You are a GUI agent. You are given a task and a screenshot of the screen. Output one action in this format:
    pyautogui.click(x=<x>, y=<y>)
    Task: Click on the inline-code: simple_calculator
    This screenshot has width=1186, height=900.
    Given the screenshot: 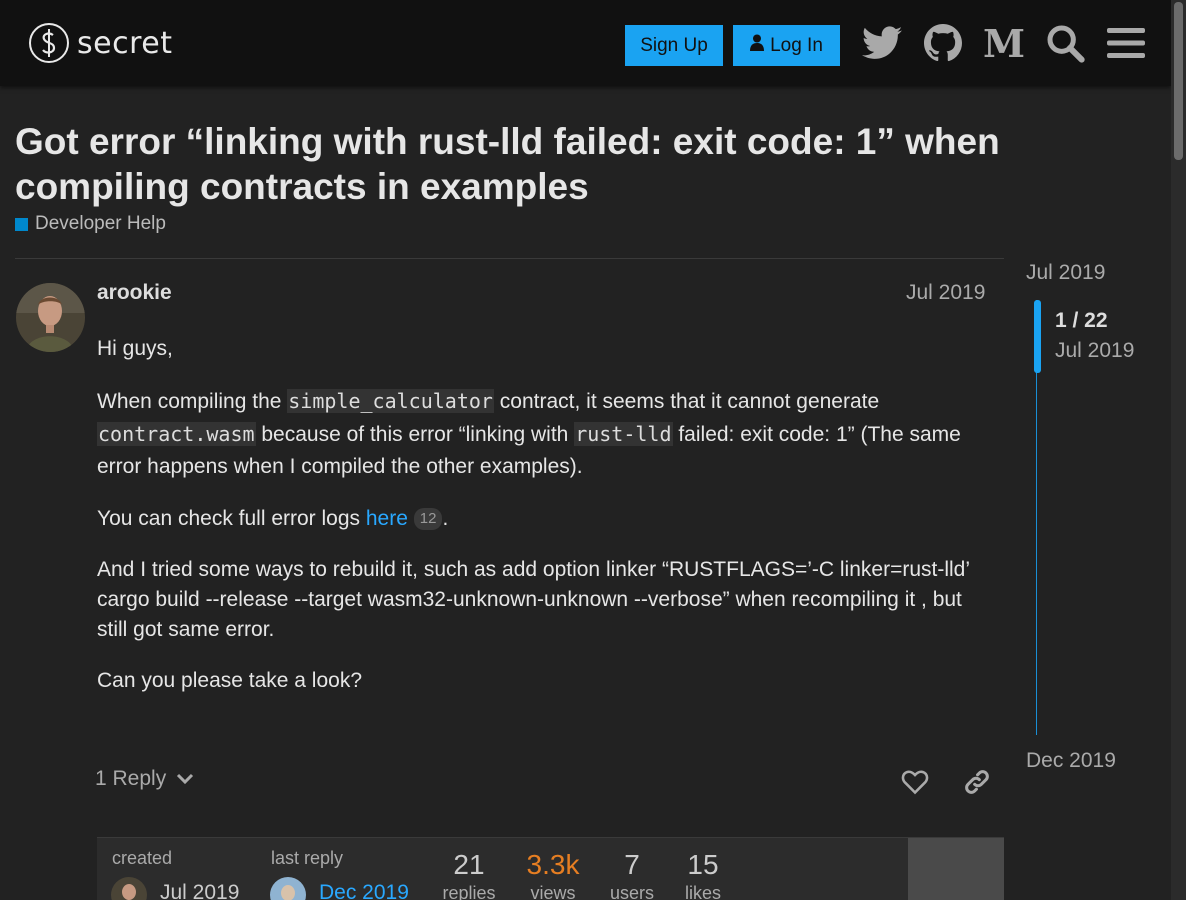 What is the action you would take?
    pyautogui.click(x=390, y=401)
    